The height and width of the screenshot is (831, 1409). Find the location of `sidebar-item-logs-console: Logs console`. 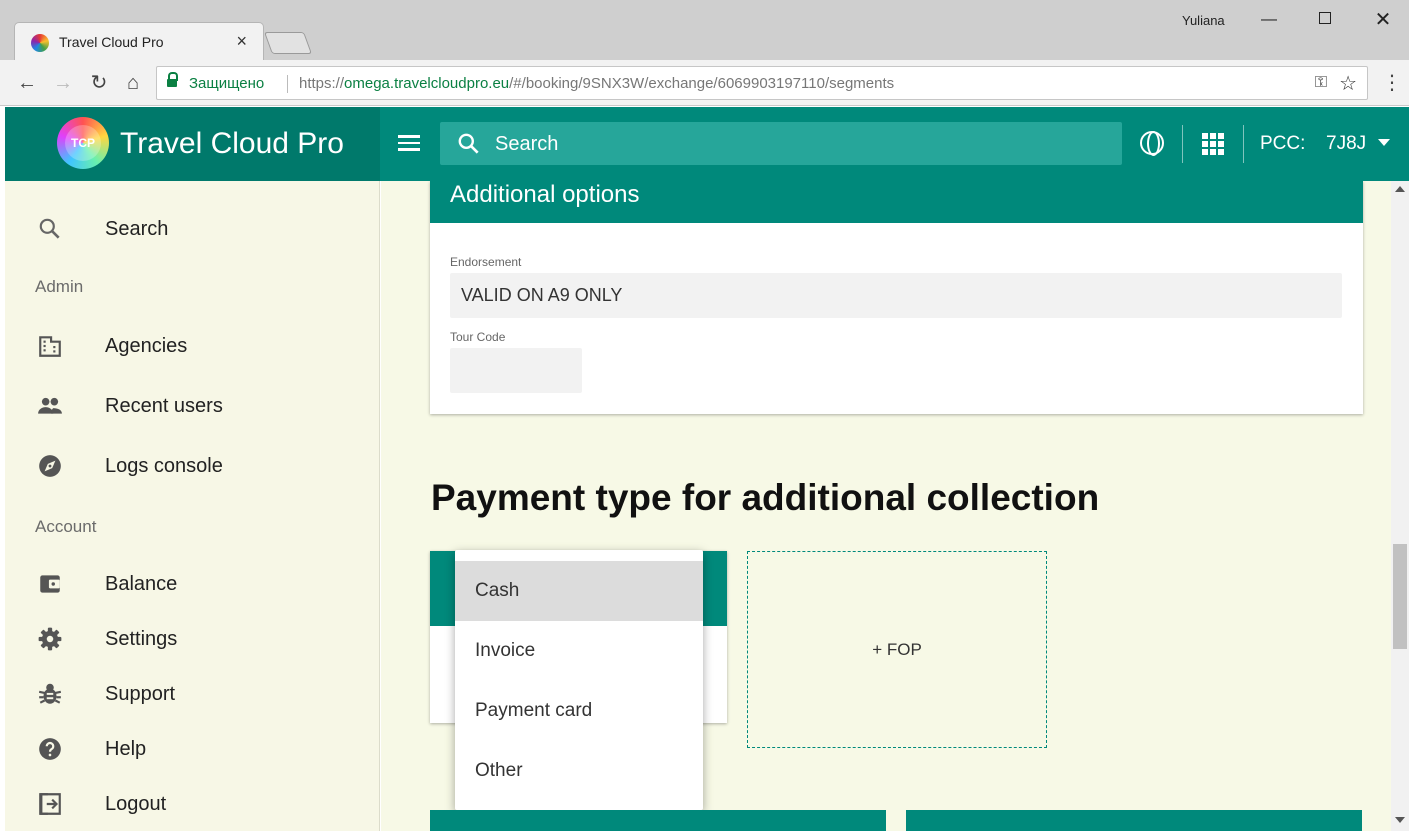

sidebar-item-logs-console: Logs console is located at coordinates (192, 466).